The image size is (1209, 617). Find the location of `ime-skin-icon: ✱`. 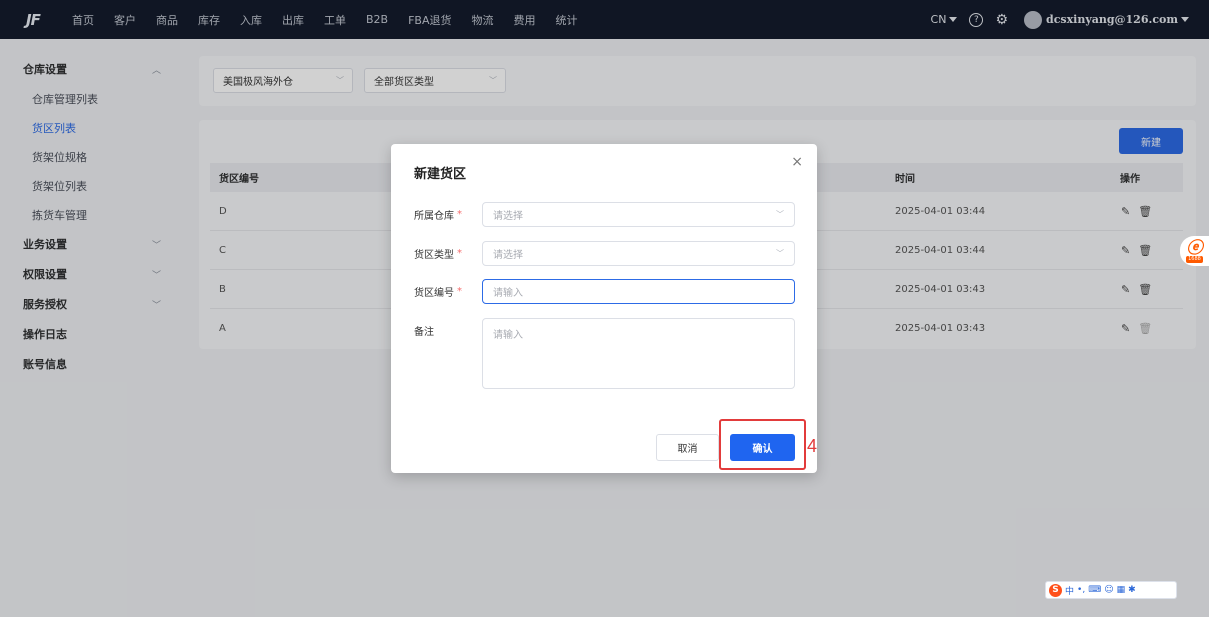

ime-skin-icon: ✱ is located at coordinates (1132, 590).